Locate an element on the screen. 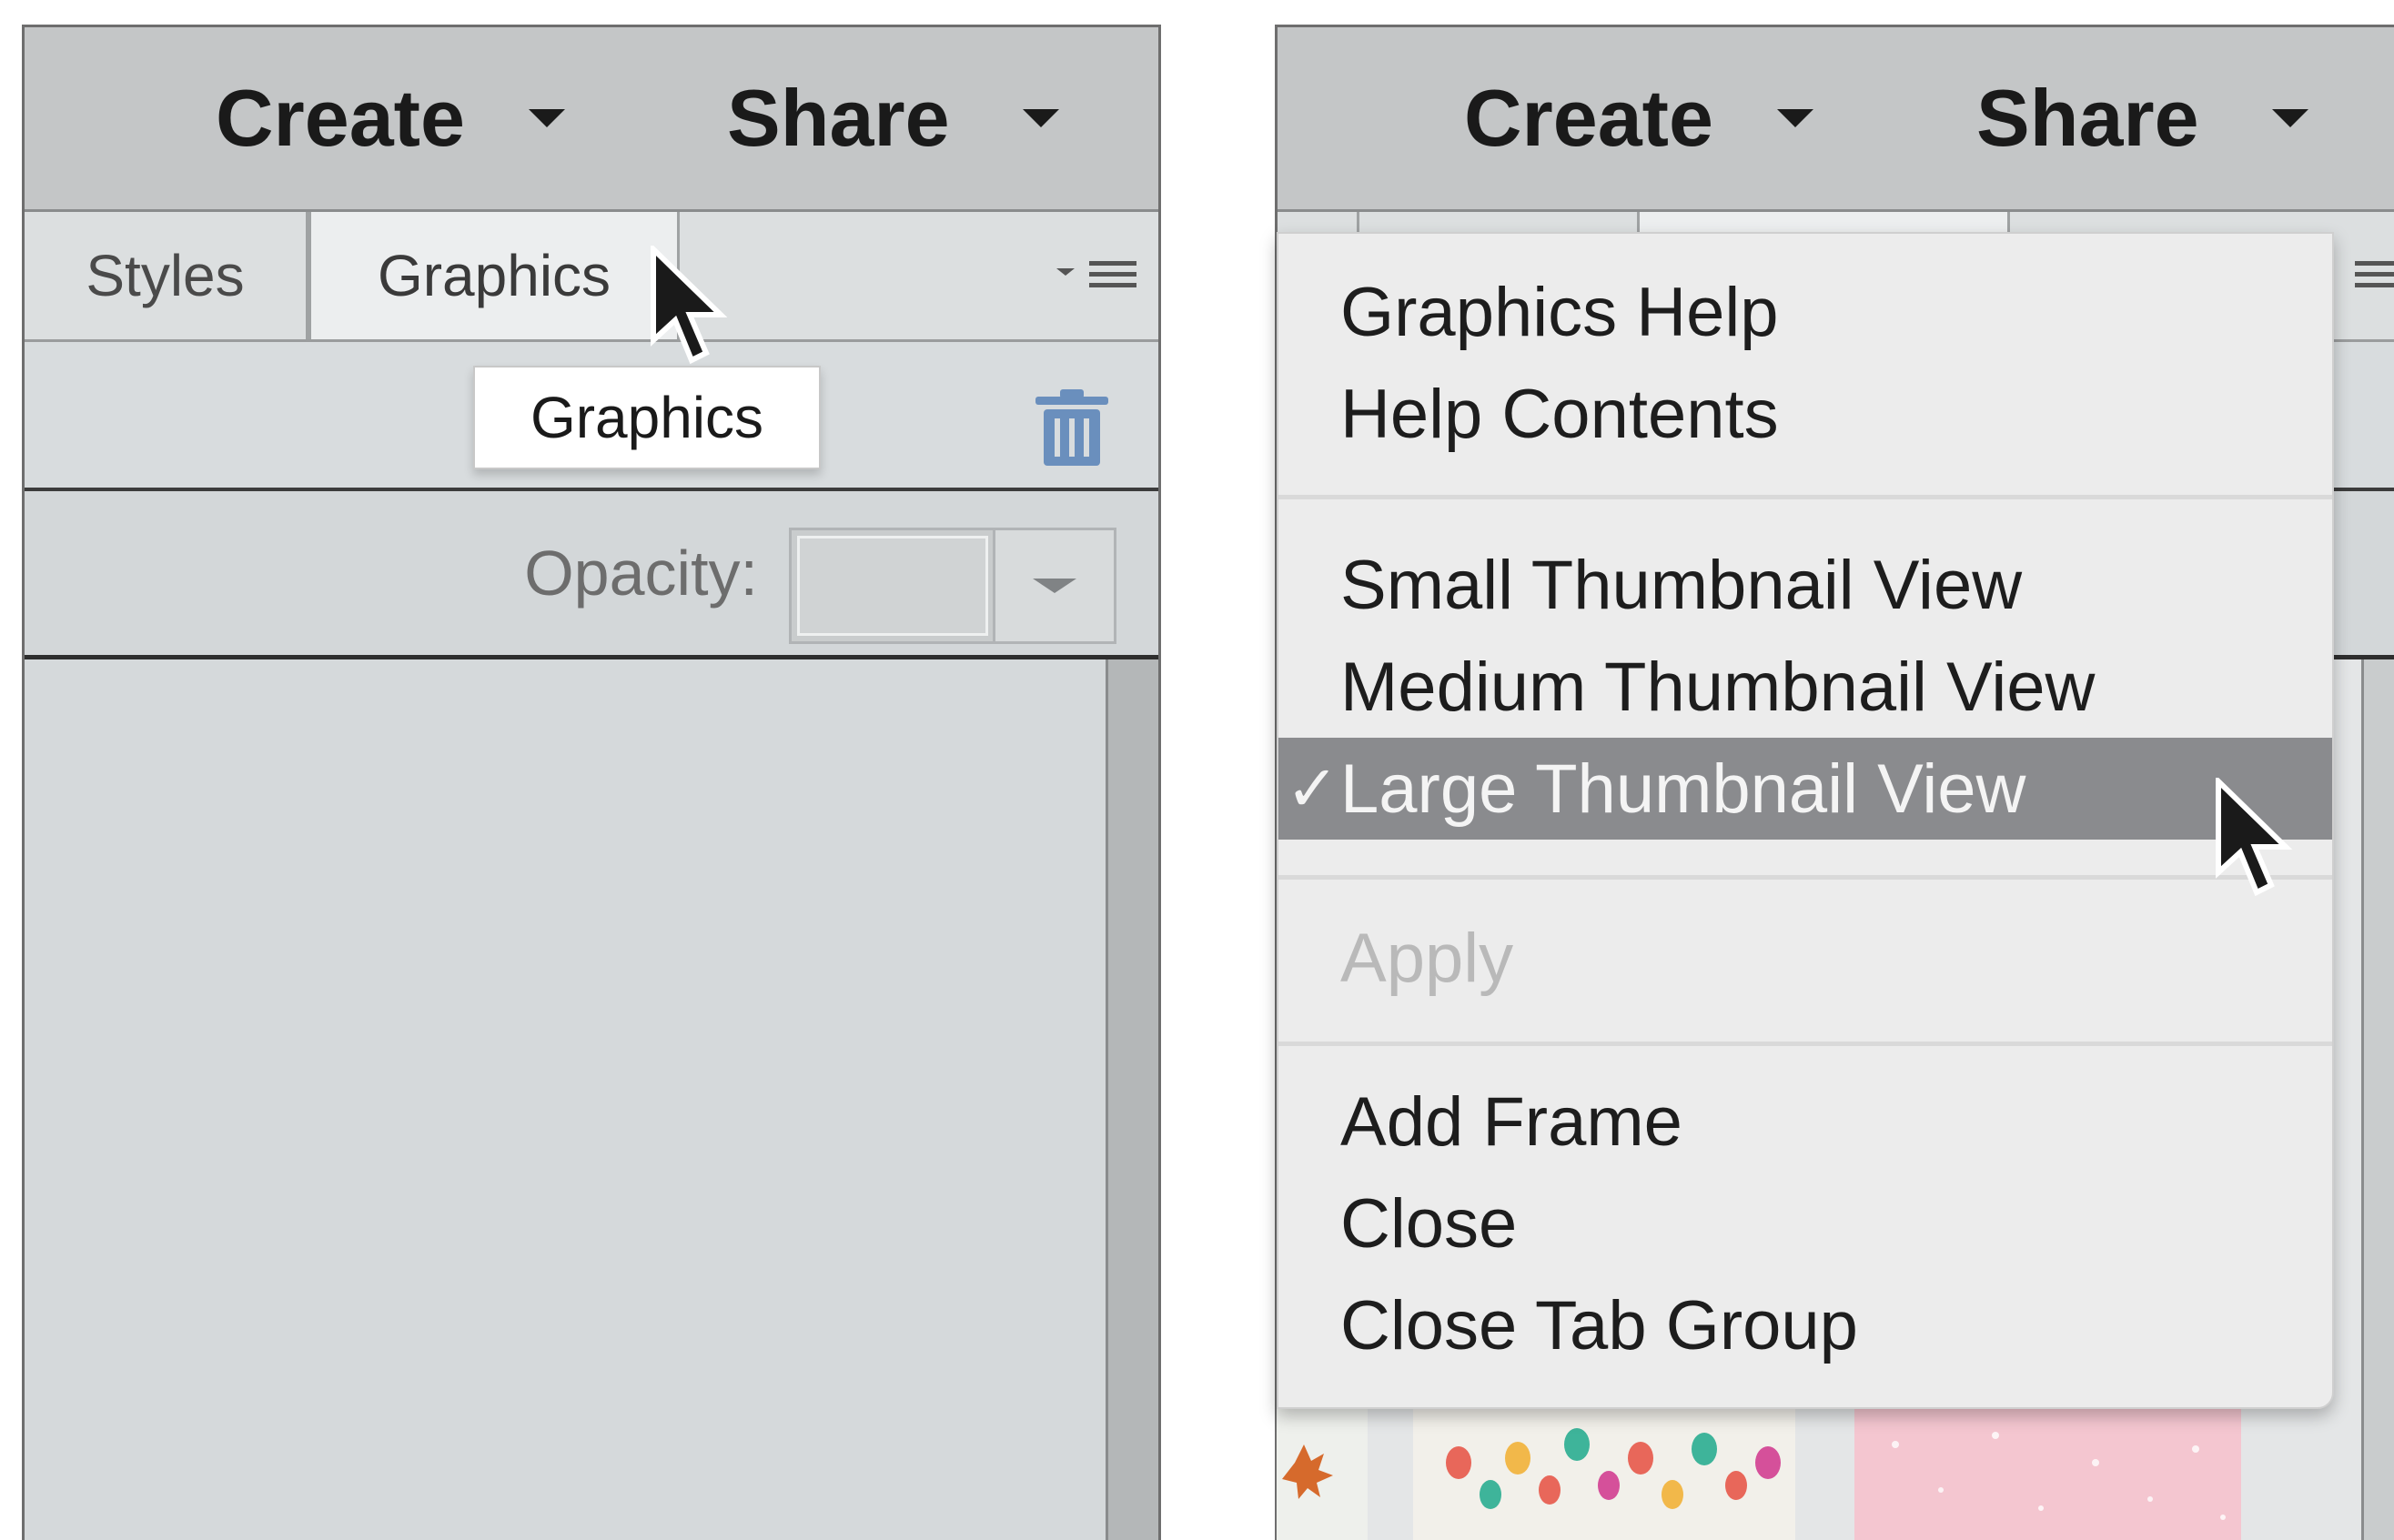  menu-item-apply: Apply is located at coordinates (1805, 958).